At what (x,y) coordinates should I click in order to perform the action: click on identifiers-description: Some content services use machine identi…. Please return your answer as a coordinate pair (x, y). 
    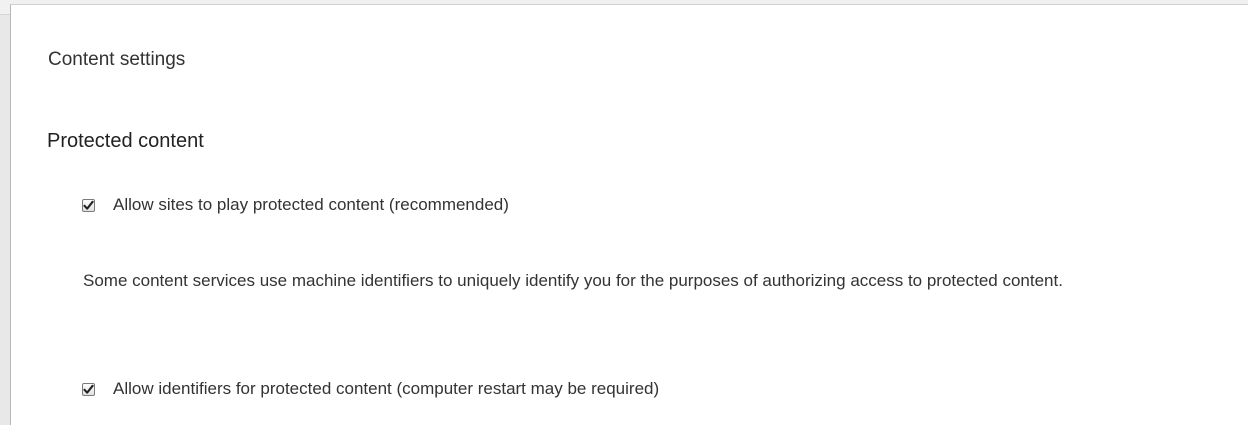
    Looking at the image, I should click on (573, 280).